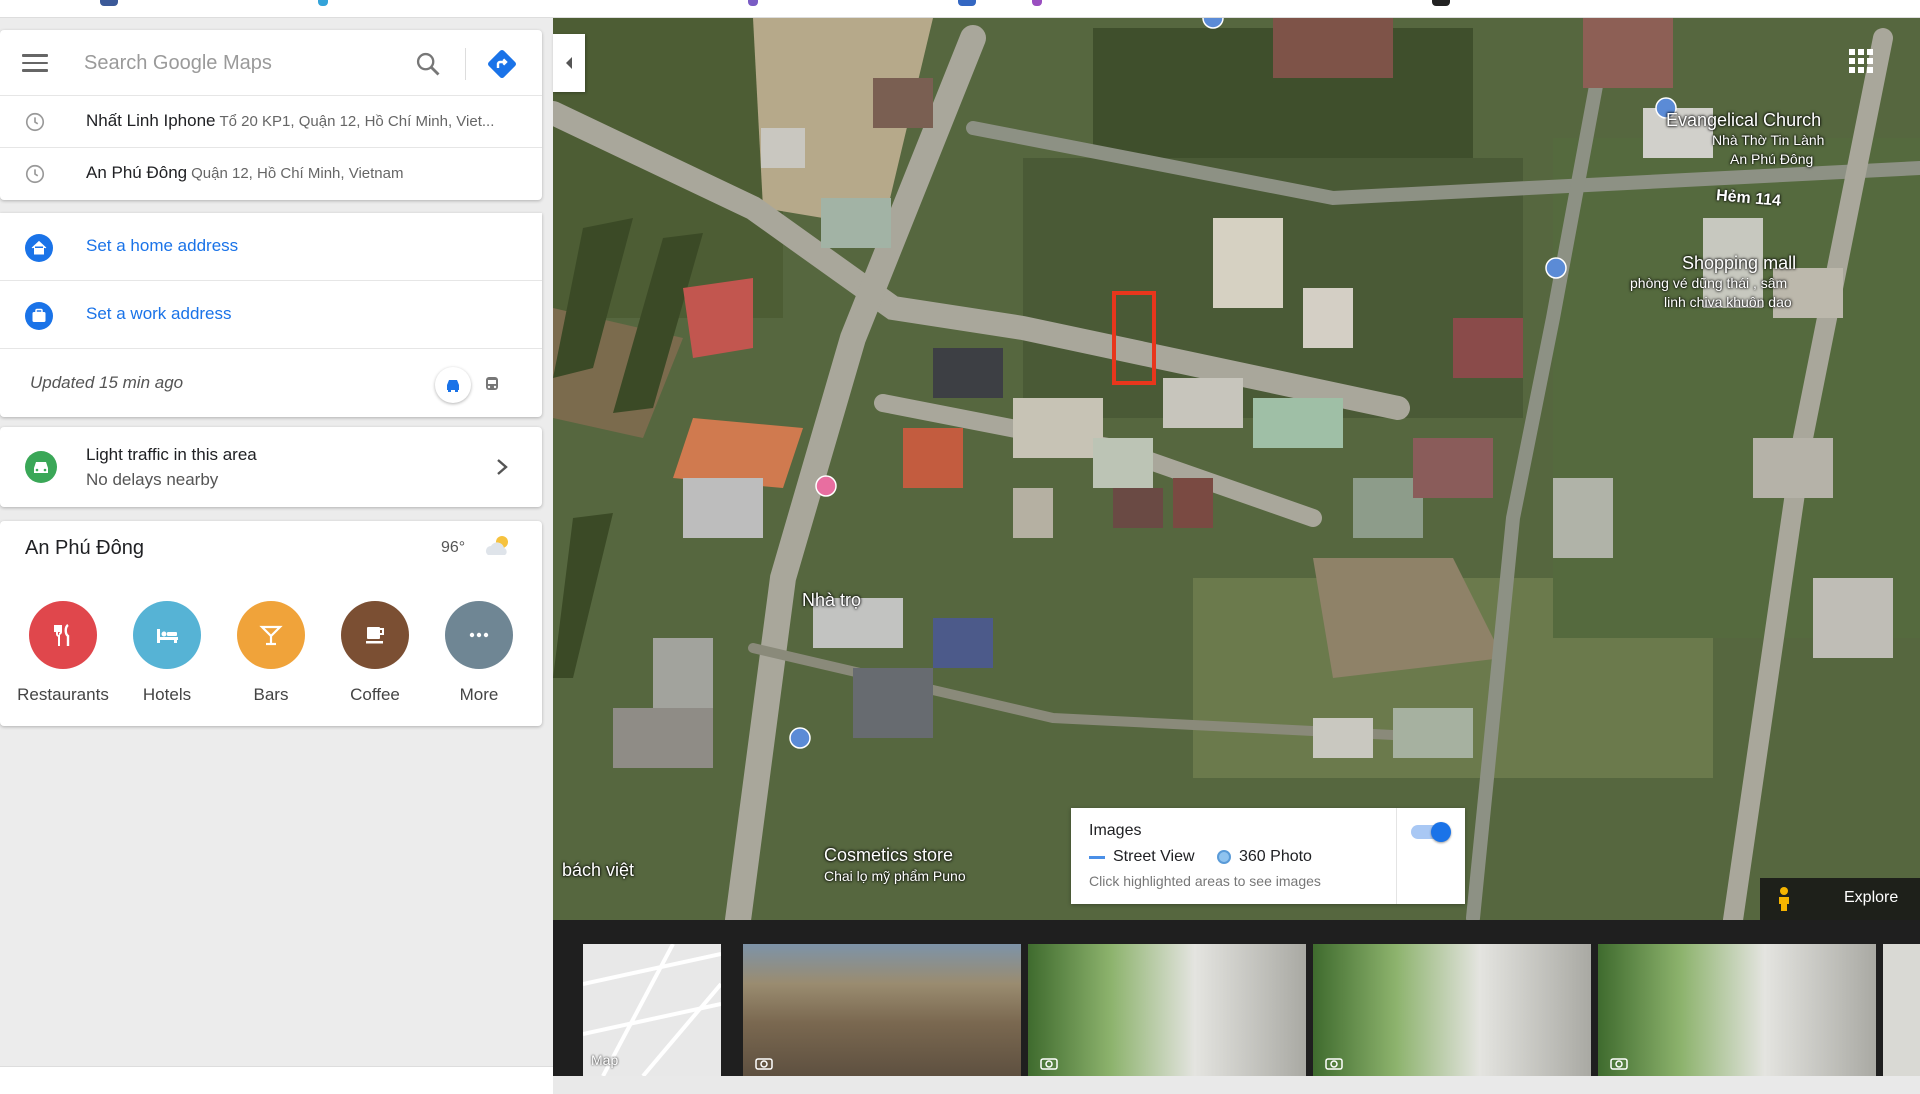 Image resolution: width=1920 pixels, height=1094 pixels. I want to click on train-icon, so click(492, 383).